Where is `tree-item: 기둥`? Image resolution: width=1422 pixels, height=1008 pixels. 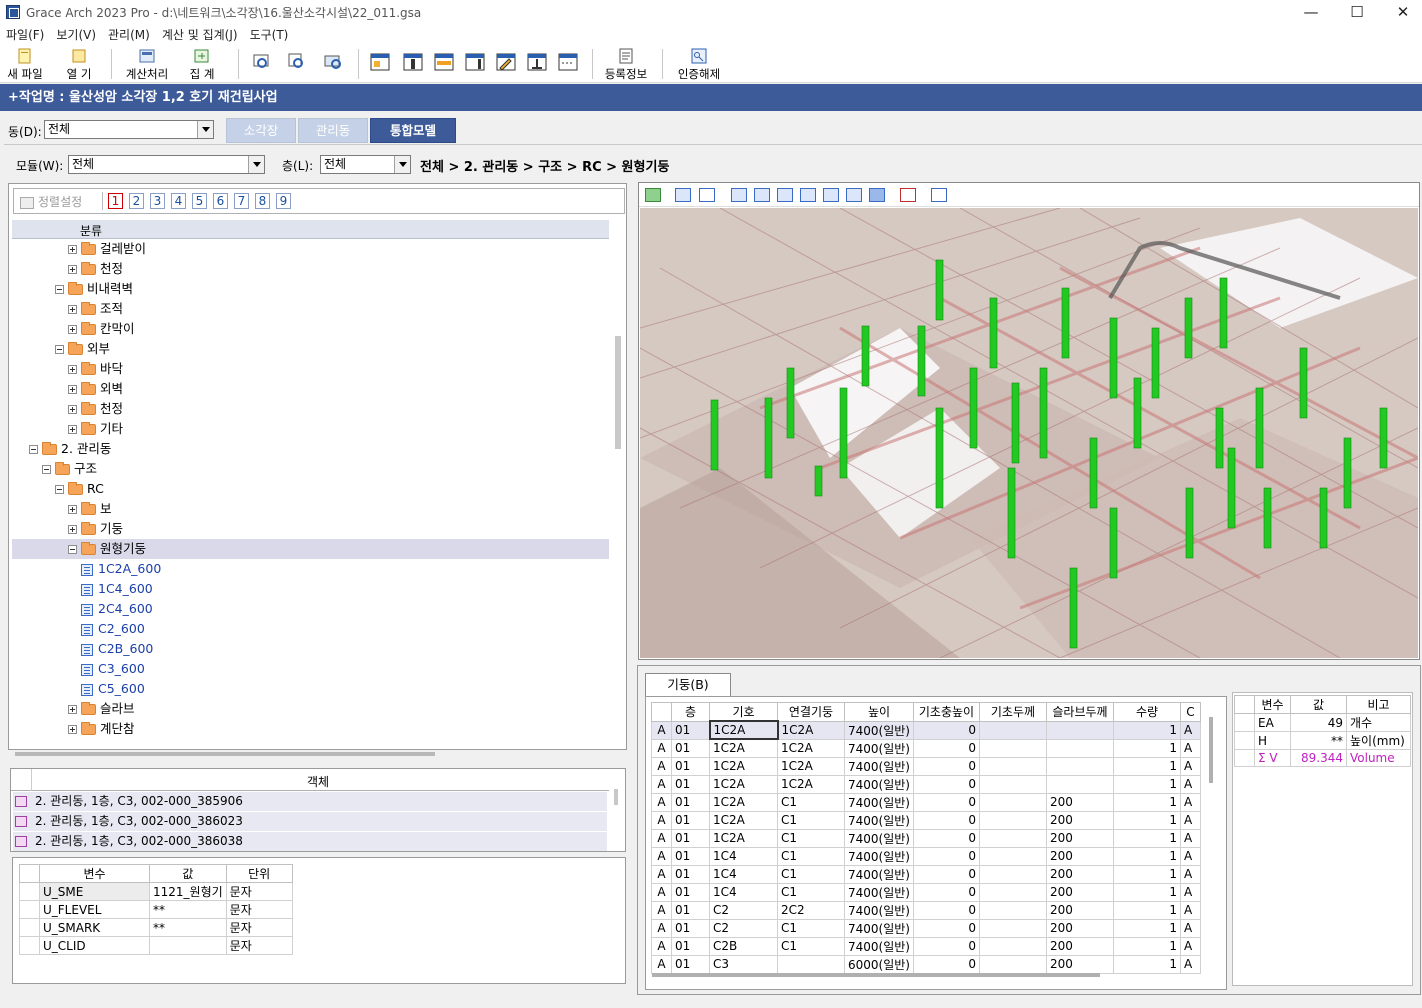 tree-item: 기둥 is located at coordinates (310, 529).